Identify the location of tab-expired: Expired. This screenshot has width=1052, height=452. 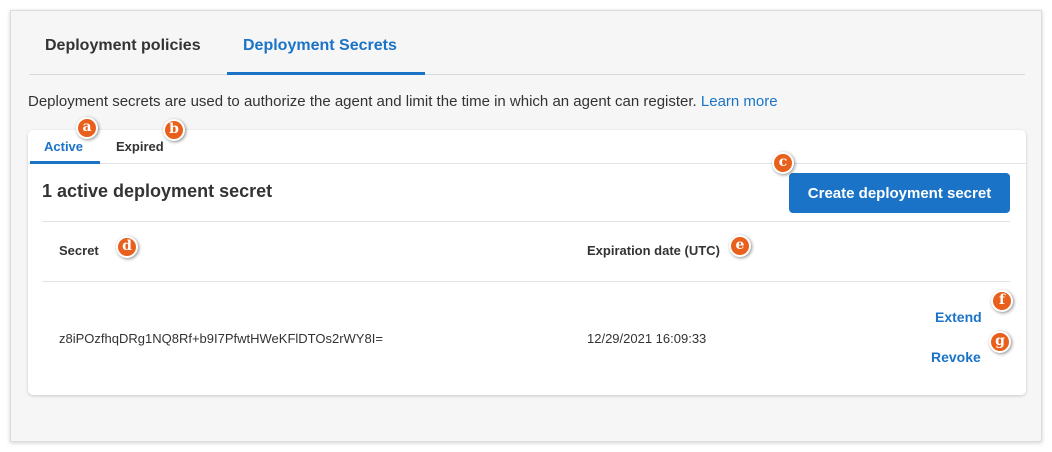
(140, 146).